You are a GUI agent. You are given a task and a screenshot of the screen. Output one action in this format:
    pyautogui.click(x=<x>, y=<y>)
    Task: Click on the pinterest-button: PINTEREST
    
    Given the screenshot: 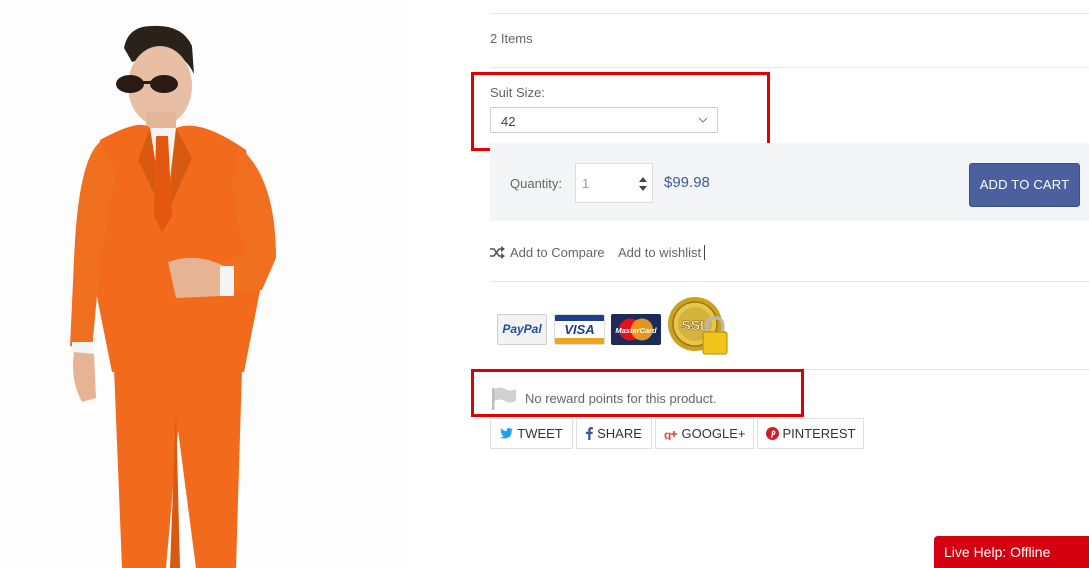 What is the action you would take?
    pyautogui.click(x=810, y=433)
    